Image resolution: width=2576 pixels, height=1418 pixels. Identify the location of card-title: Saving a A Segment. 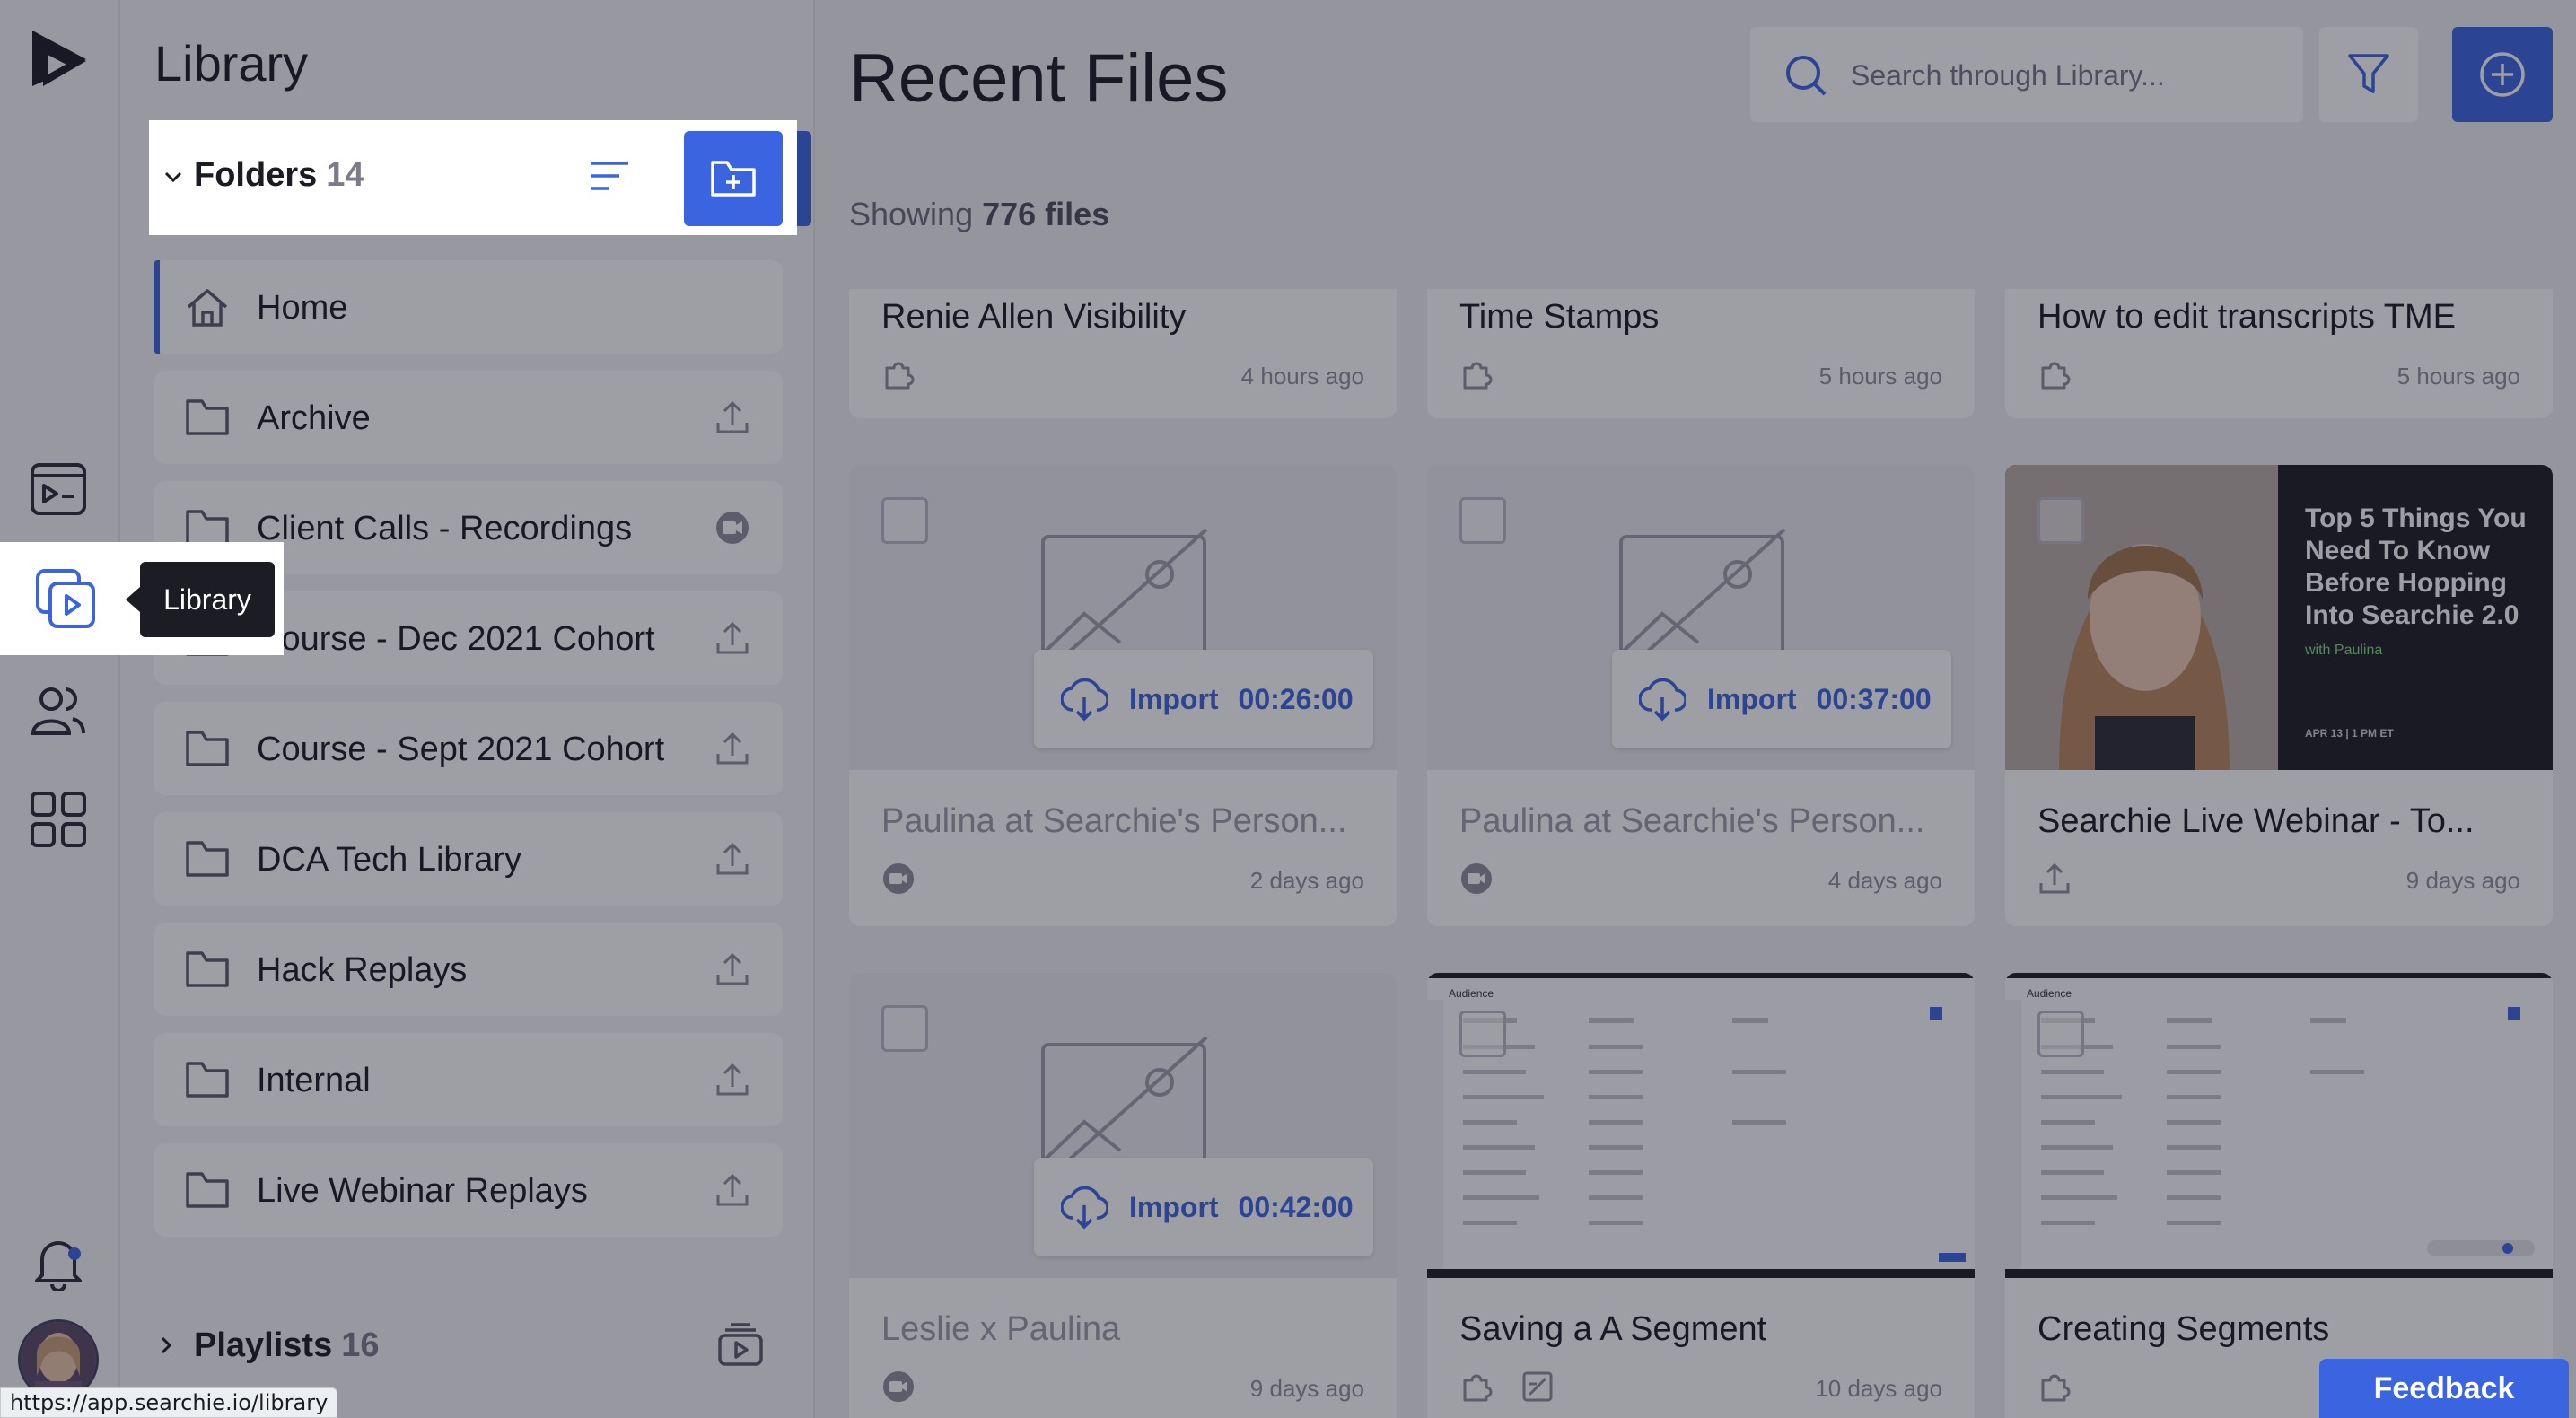
(1613, 1329).